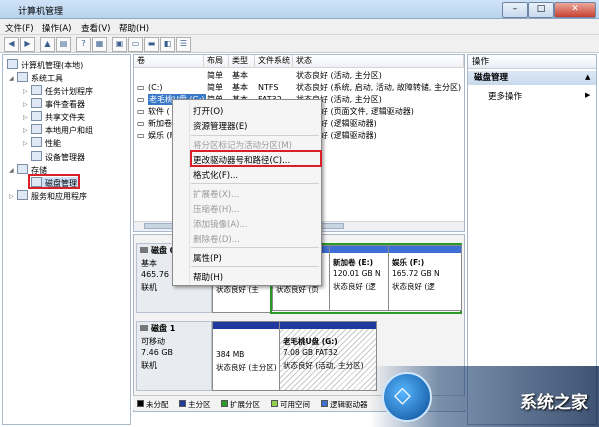 Image resolution: width=599 pixels, height=427 pixels. I want to click on folder-icon: ▬, so click(151, 44).